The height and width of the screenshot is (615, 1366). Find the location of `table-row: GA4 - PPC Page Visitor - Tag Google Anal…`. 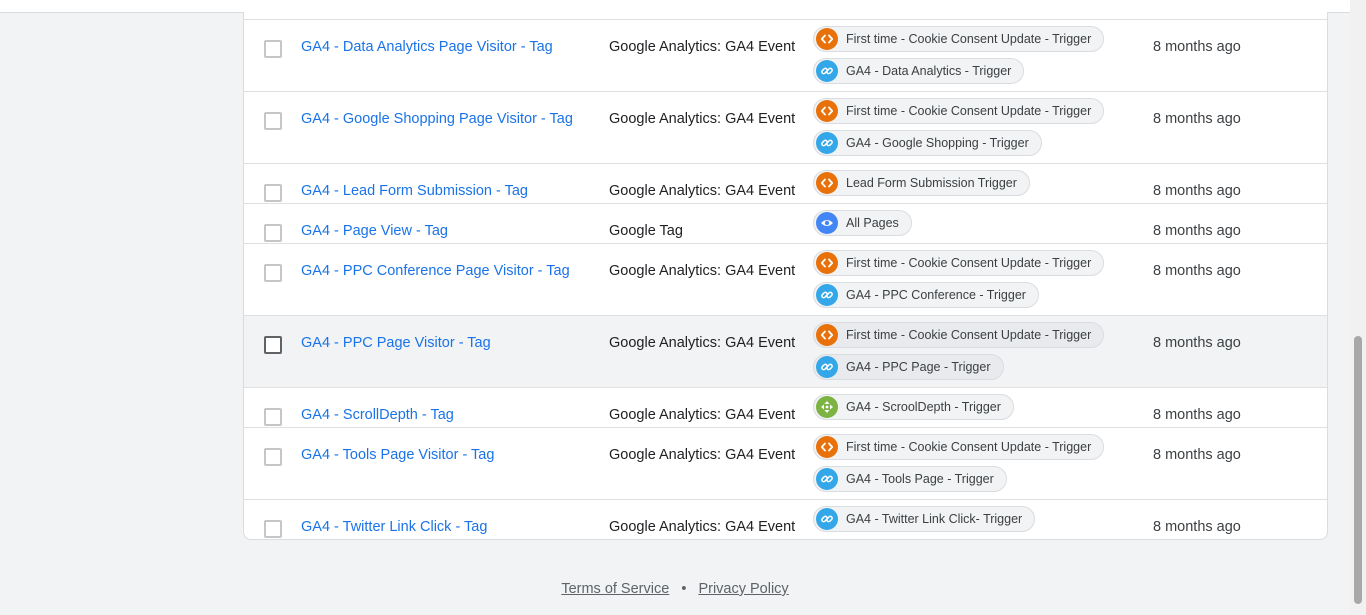

table-row: GA4 - PPC Page Visitor - Tag Google Anal… is located at coordinates (785, 351).